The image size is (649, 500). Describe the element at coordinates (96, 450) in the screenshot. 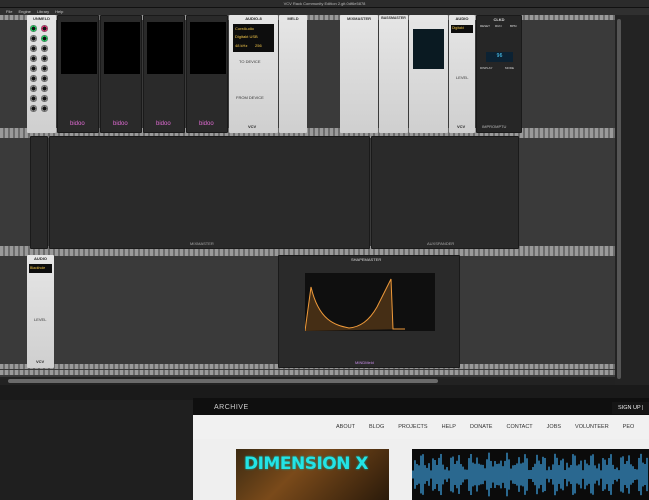

I see `desktop-background` at that location.